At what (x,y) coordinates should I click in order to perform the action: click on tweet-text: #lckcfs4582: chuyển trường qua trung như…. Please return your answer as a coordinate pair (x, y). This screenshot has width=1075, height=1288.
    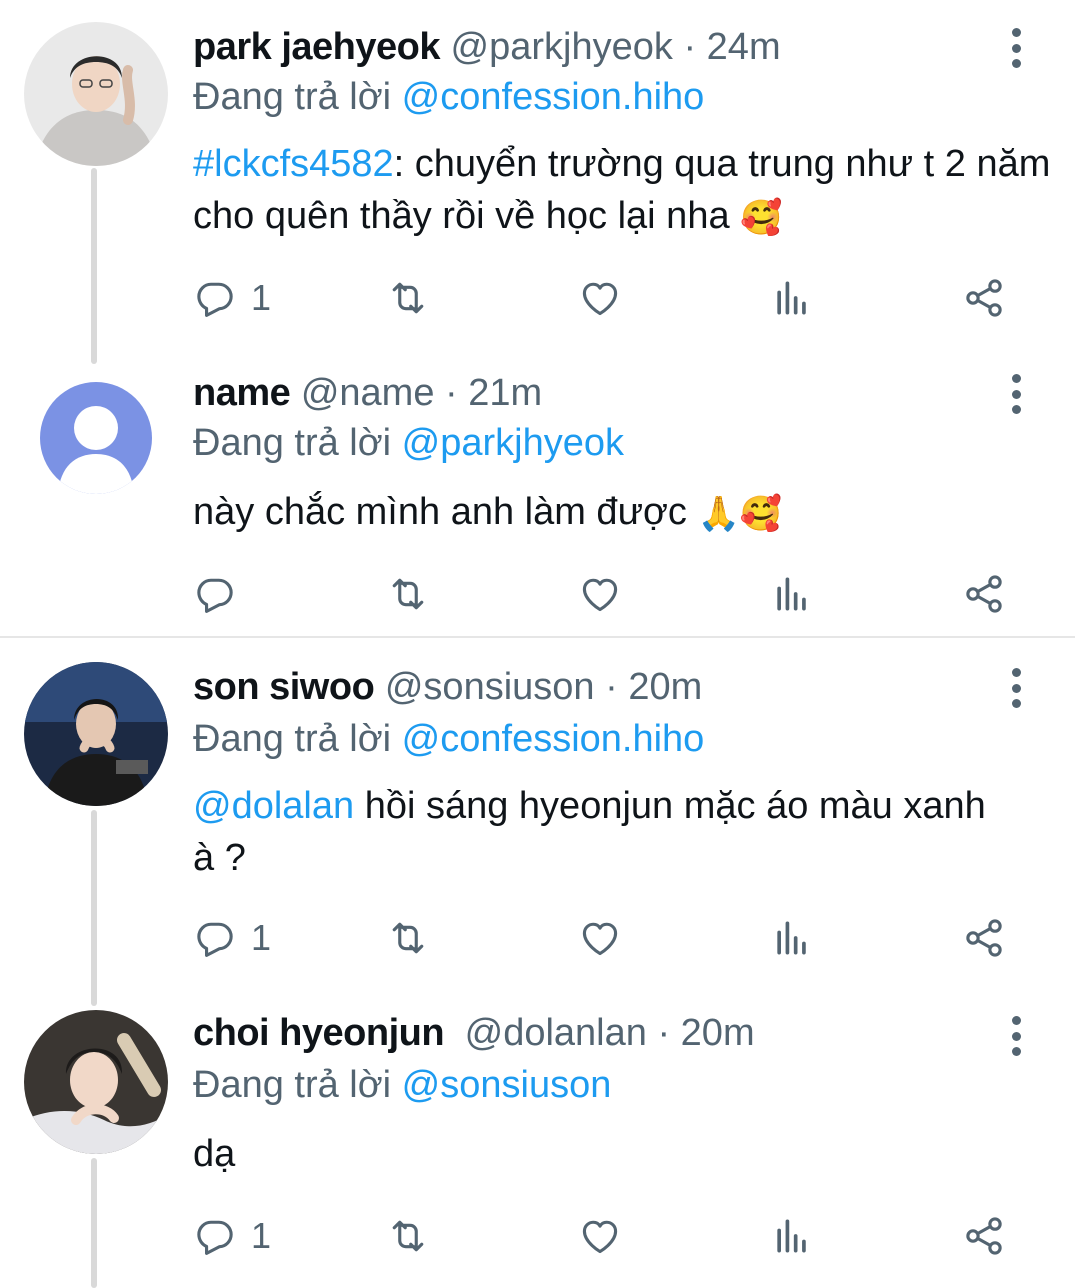
    Looking at the image, I should click on (623, 191).